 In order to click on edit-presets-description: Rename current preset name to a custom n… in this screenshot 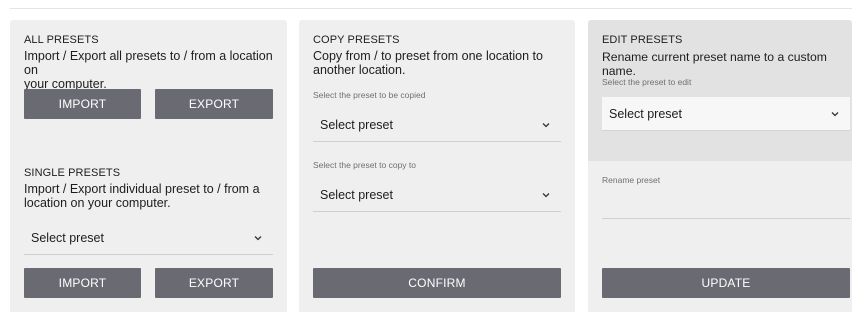, I will do `click(714, 64)`.